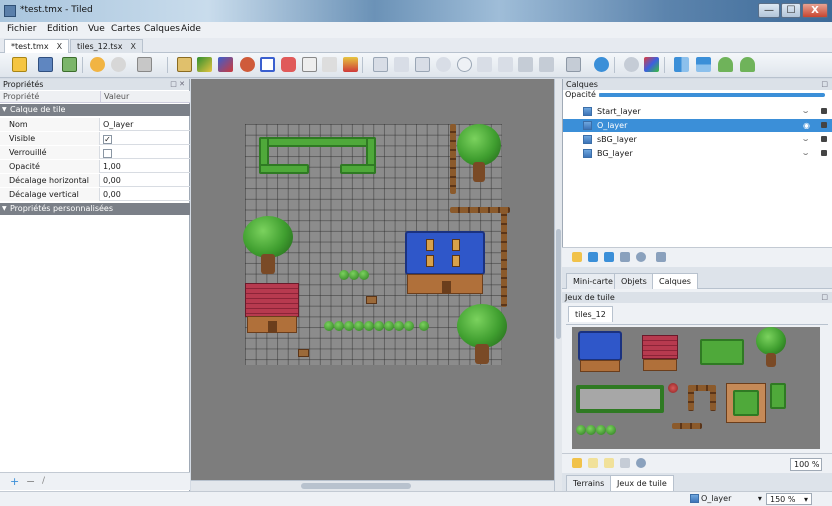 The width and height of the screenshot is (832, 506). Describe the element at coordinates (45, 64) in the screenshot. I see `open-icon` at that location.